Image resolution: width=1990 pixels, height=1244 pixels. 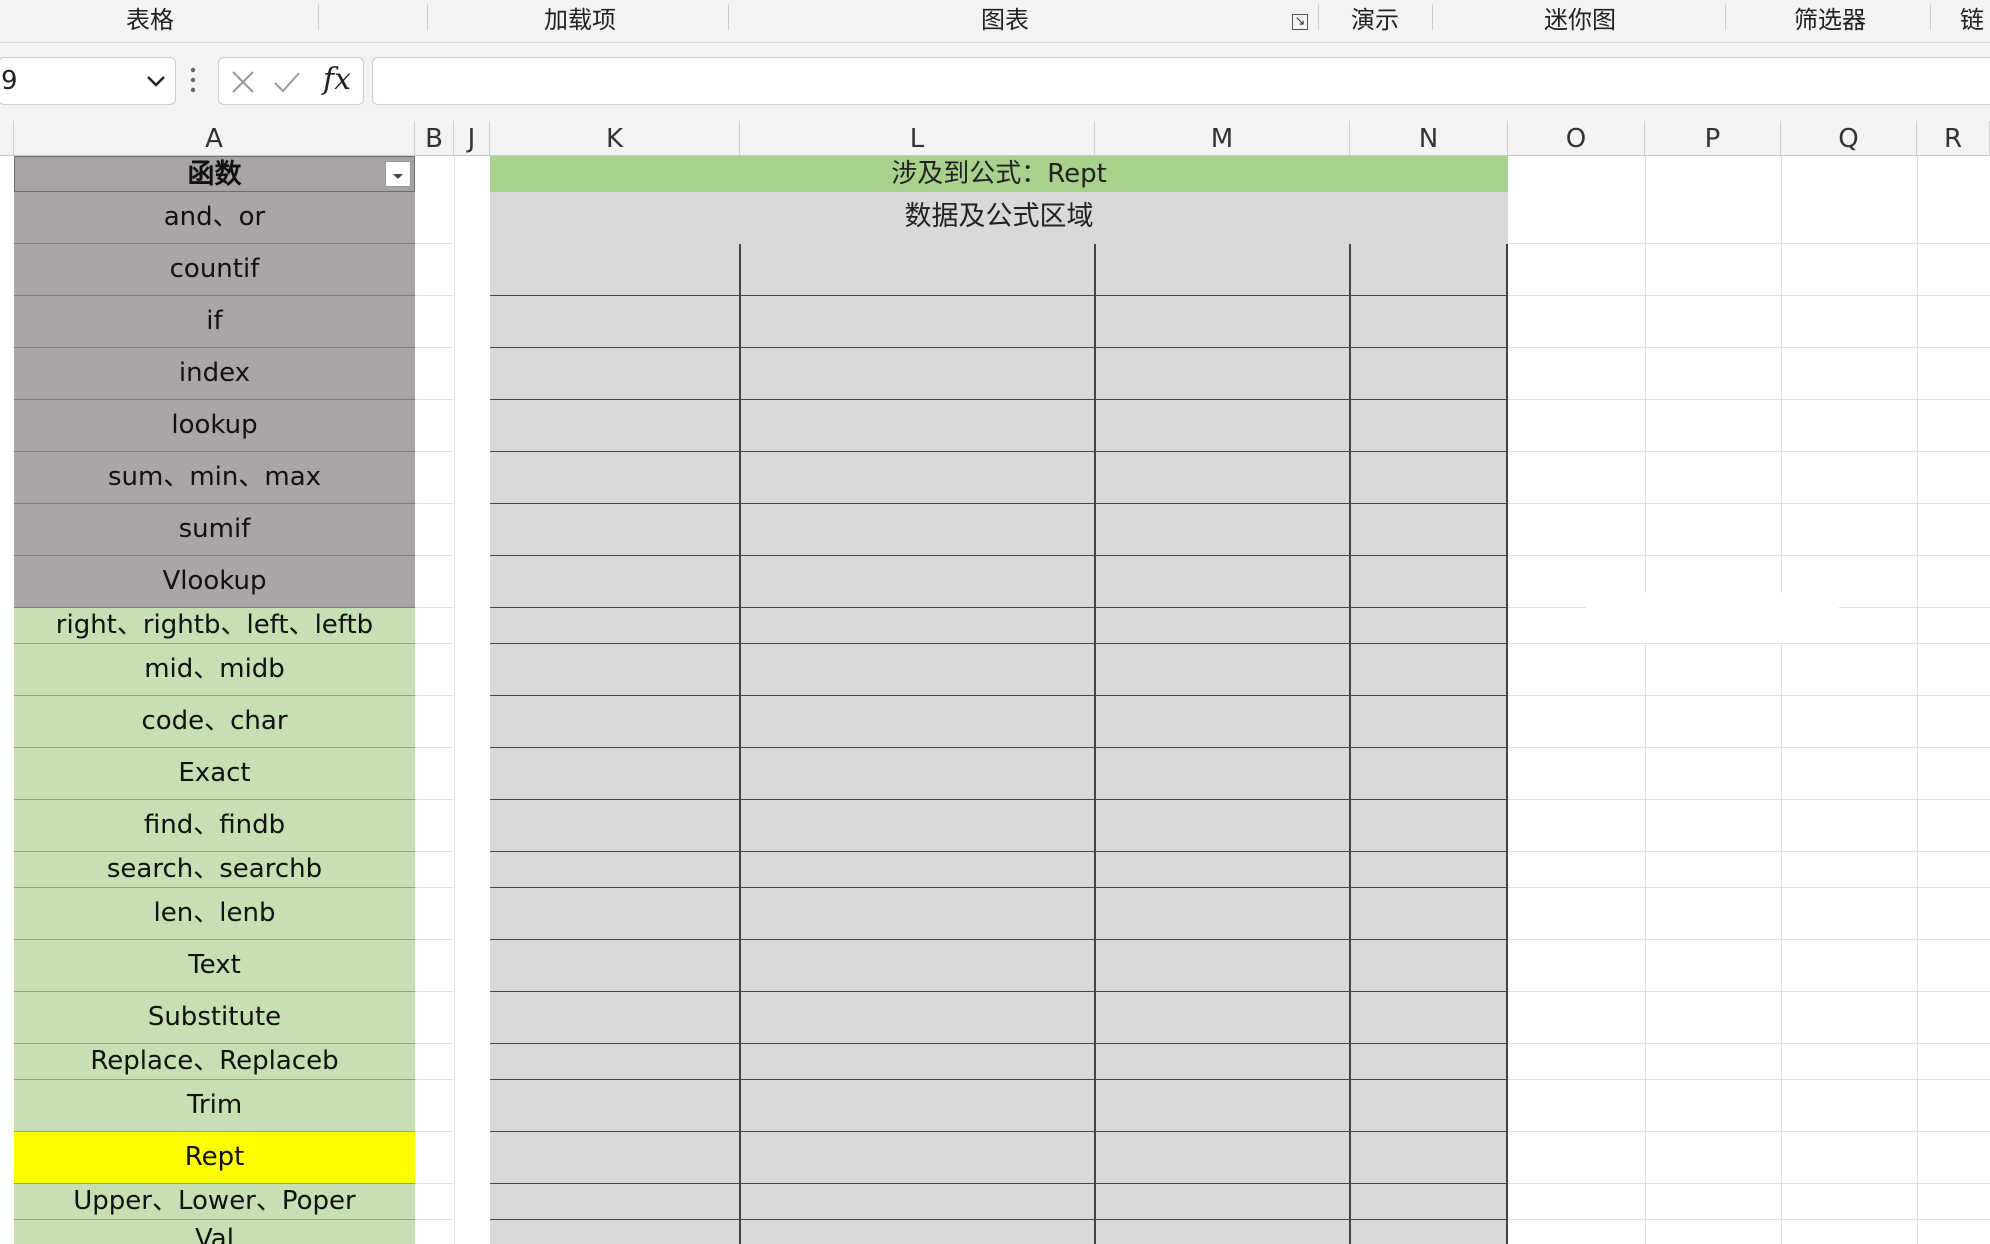 What do you see at coordinates (214, 218) in the screenshot?
I see `function-item-and-or: and、or` at bounding box center [214, 218].